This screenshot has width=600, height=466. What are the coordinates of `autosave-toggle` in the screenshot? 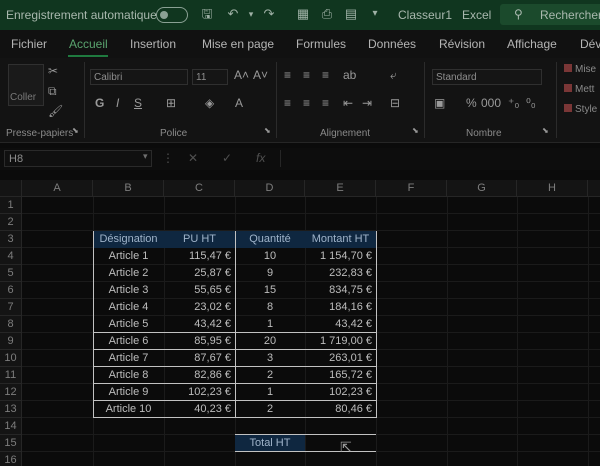 It's located at (172, 15).